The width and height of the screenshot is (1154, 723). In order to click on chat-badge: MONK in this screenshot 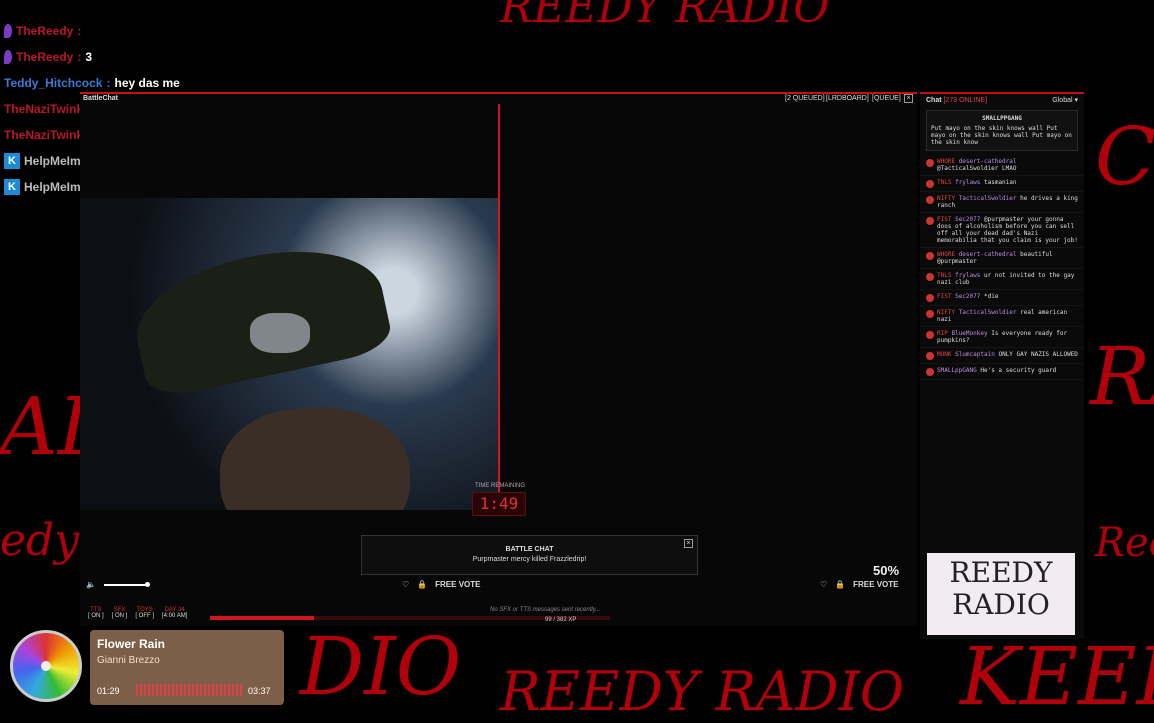, I will do `click(944, 354)`.